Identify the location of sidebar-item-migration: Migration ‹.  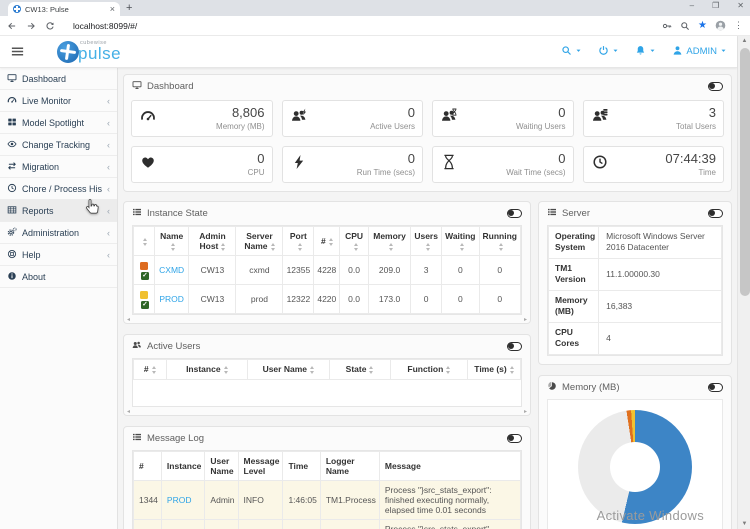
(58, 167).